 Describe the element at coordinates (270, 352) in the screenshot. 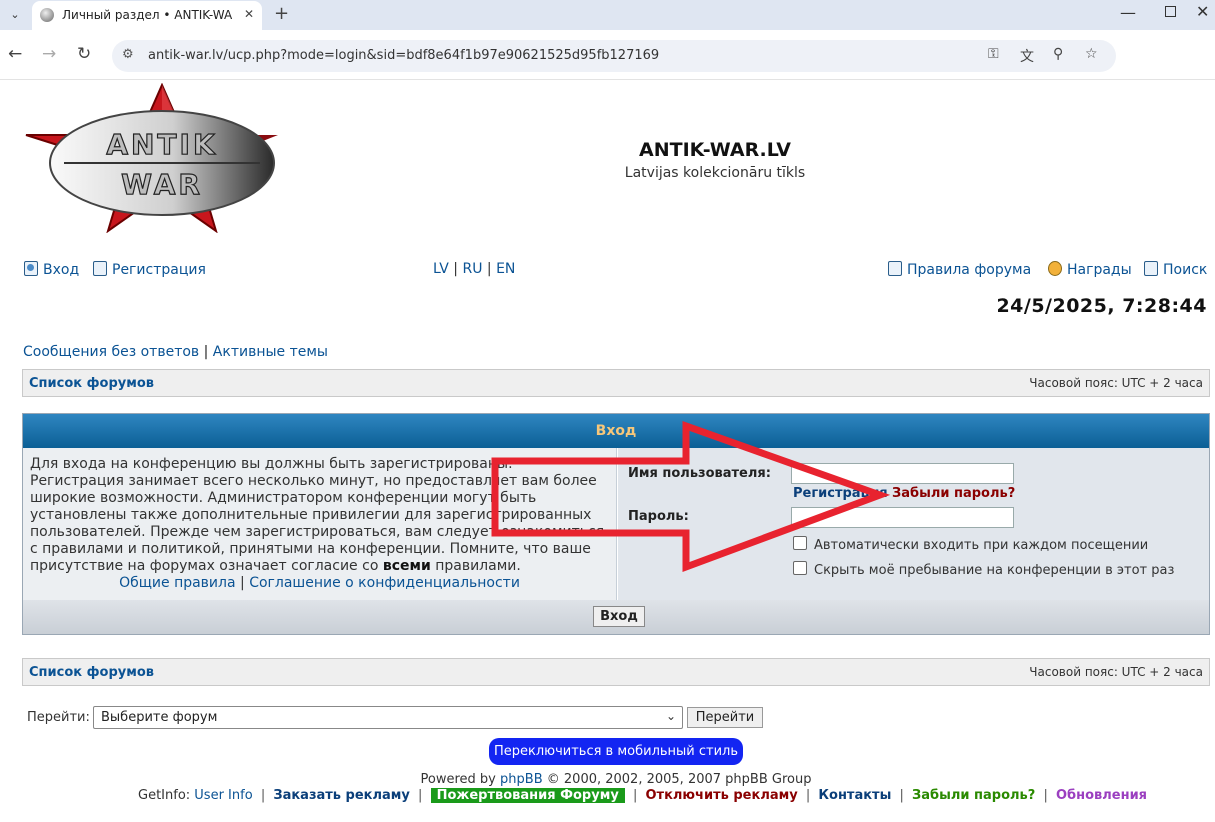

I see `active-topics-link: Активные темы` at that location.